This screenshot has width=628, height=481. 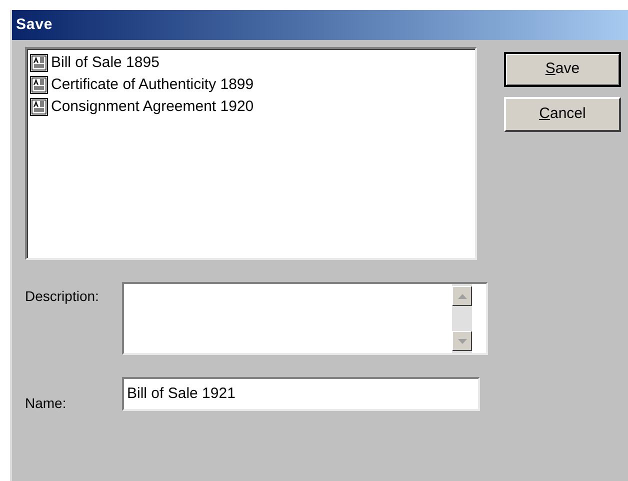 What do you see at coordinates (462, 296) in the screenshot?
I see `scroll-up-icon` at bounding box center [462, 296].